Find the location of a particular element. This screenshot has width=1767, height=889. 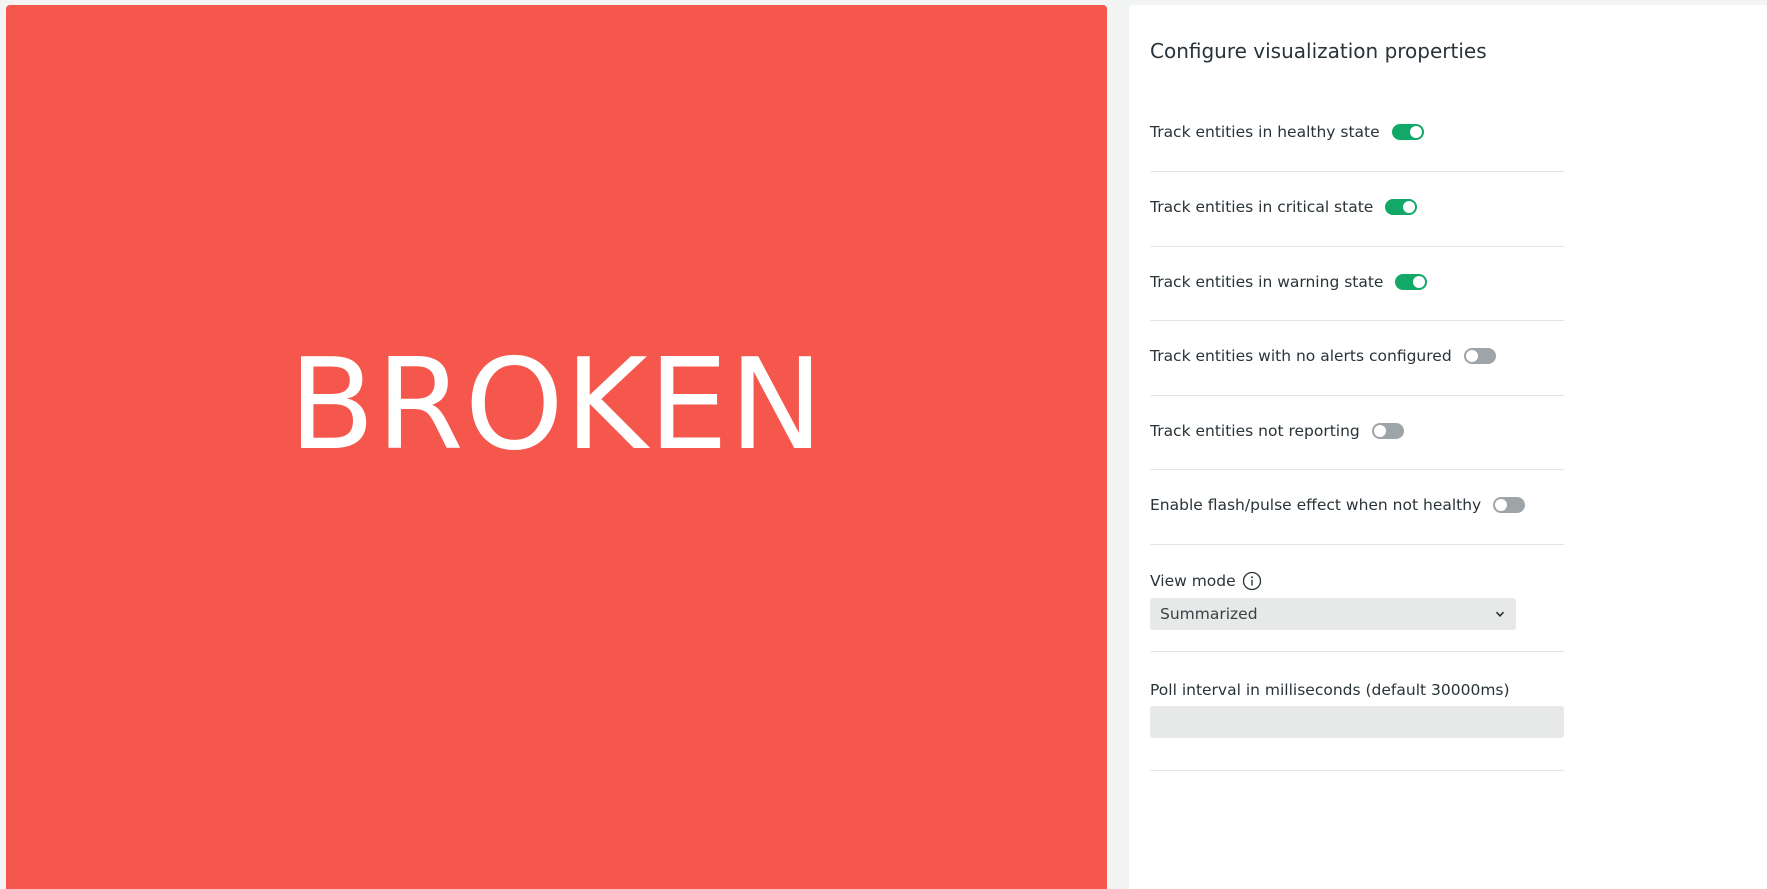

toggle-label-healthy: Track entities in healthy state is located at coordinates (1265, 132).